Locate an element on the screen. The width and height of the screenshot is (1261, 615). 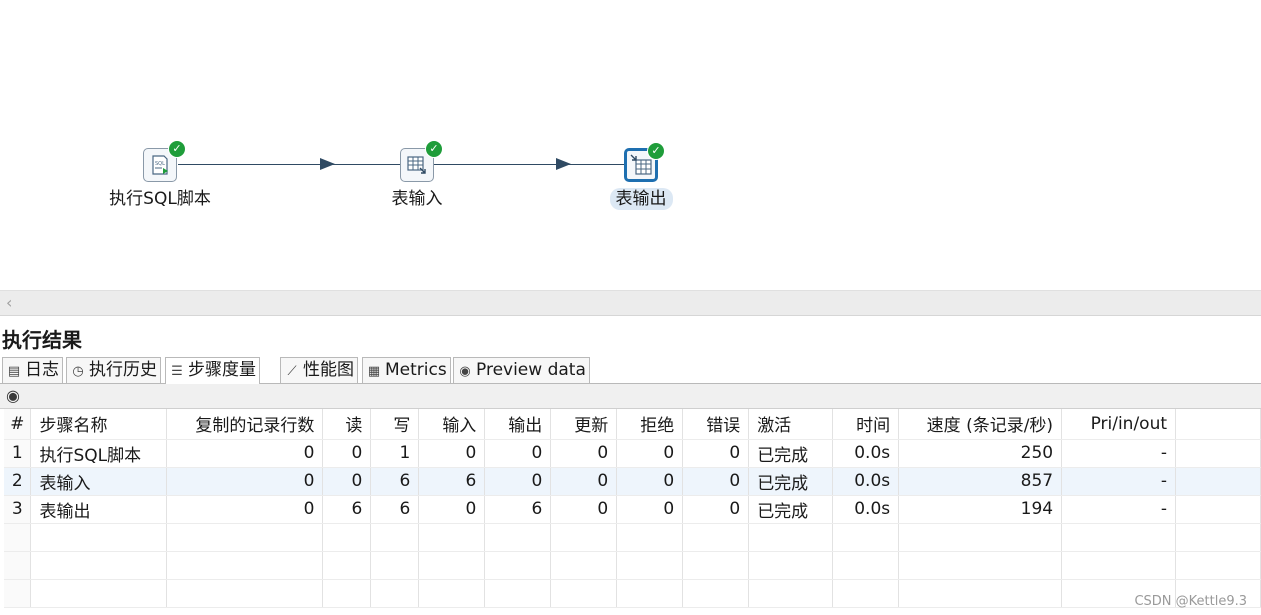
success-check-icon: ✓ is located at coordinates (434, 149).